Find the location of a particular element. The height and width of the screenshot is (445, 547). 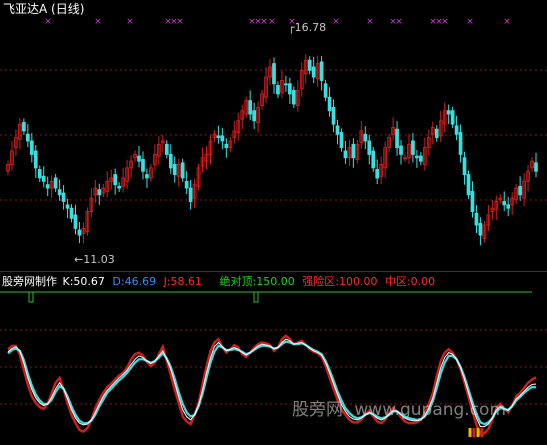

high-value: 16.78 is located at coordinates (310, 27).